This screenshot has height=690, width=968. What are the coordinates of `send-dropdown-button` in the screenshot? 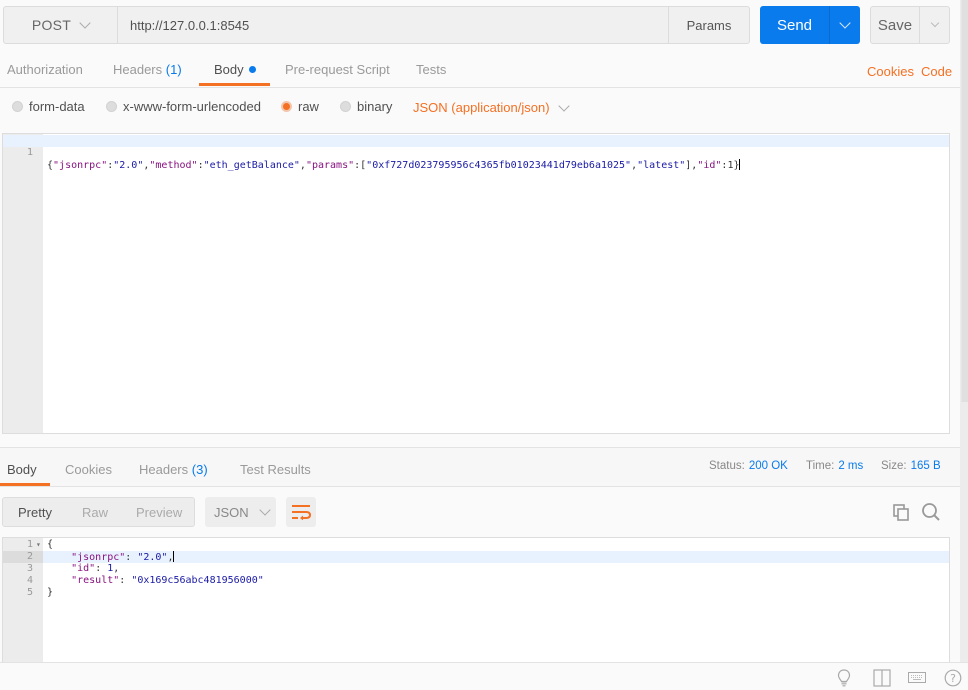 It's located at (844, 25).